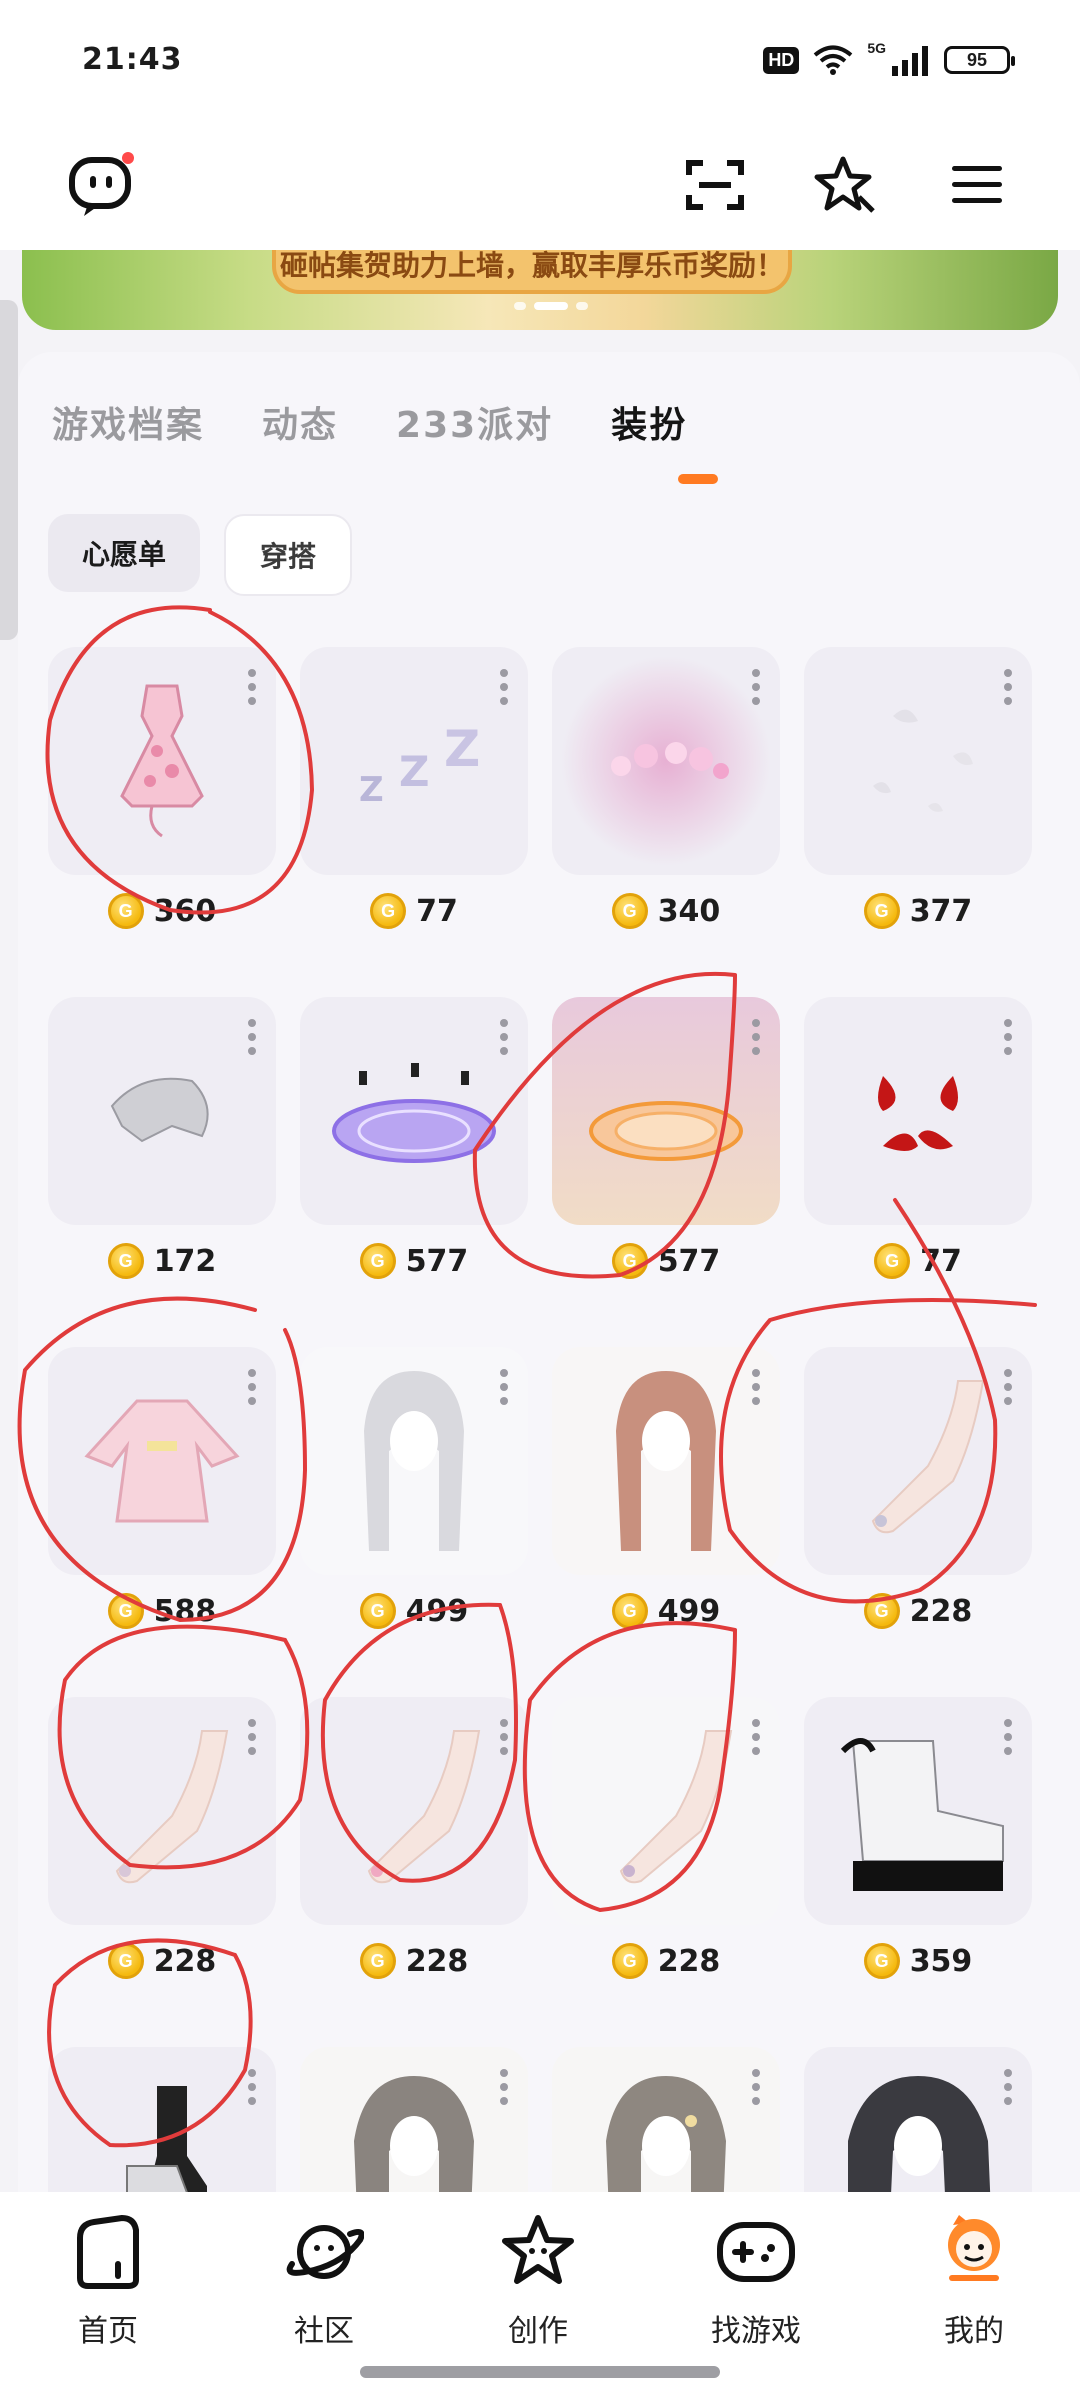 The height and width of the screenshot is (2400, 1080). I want to click on item-price: G 340, so click(666, 911).